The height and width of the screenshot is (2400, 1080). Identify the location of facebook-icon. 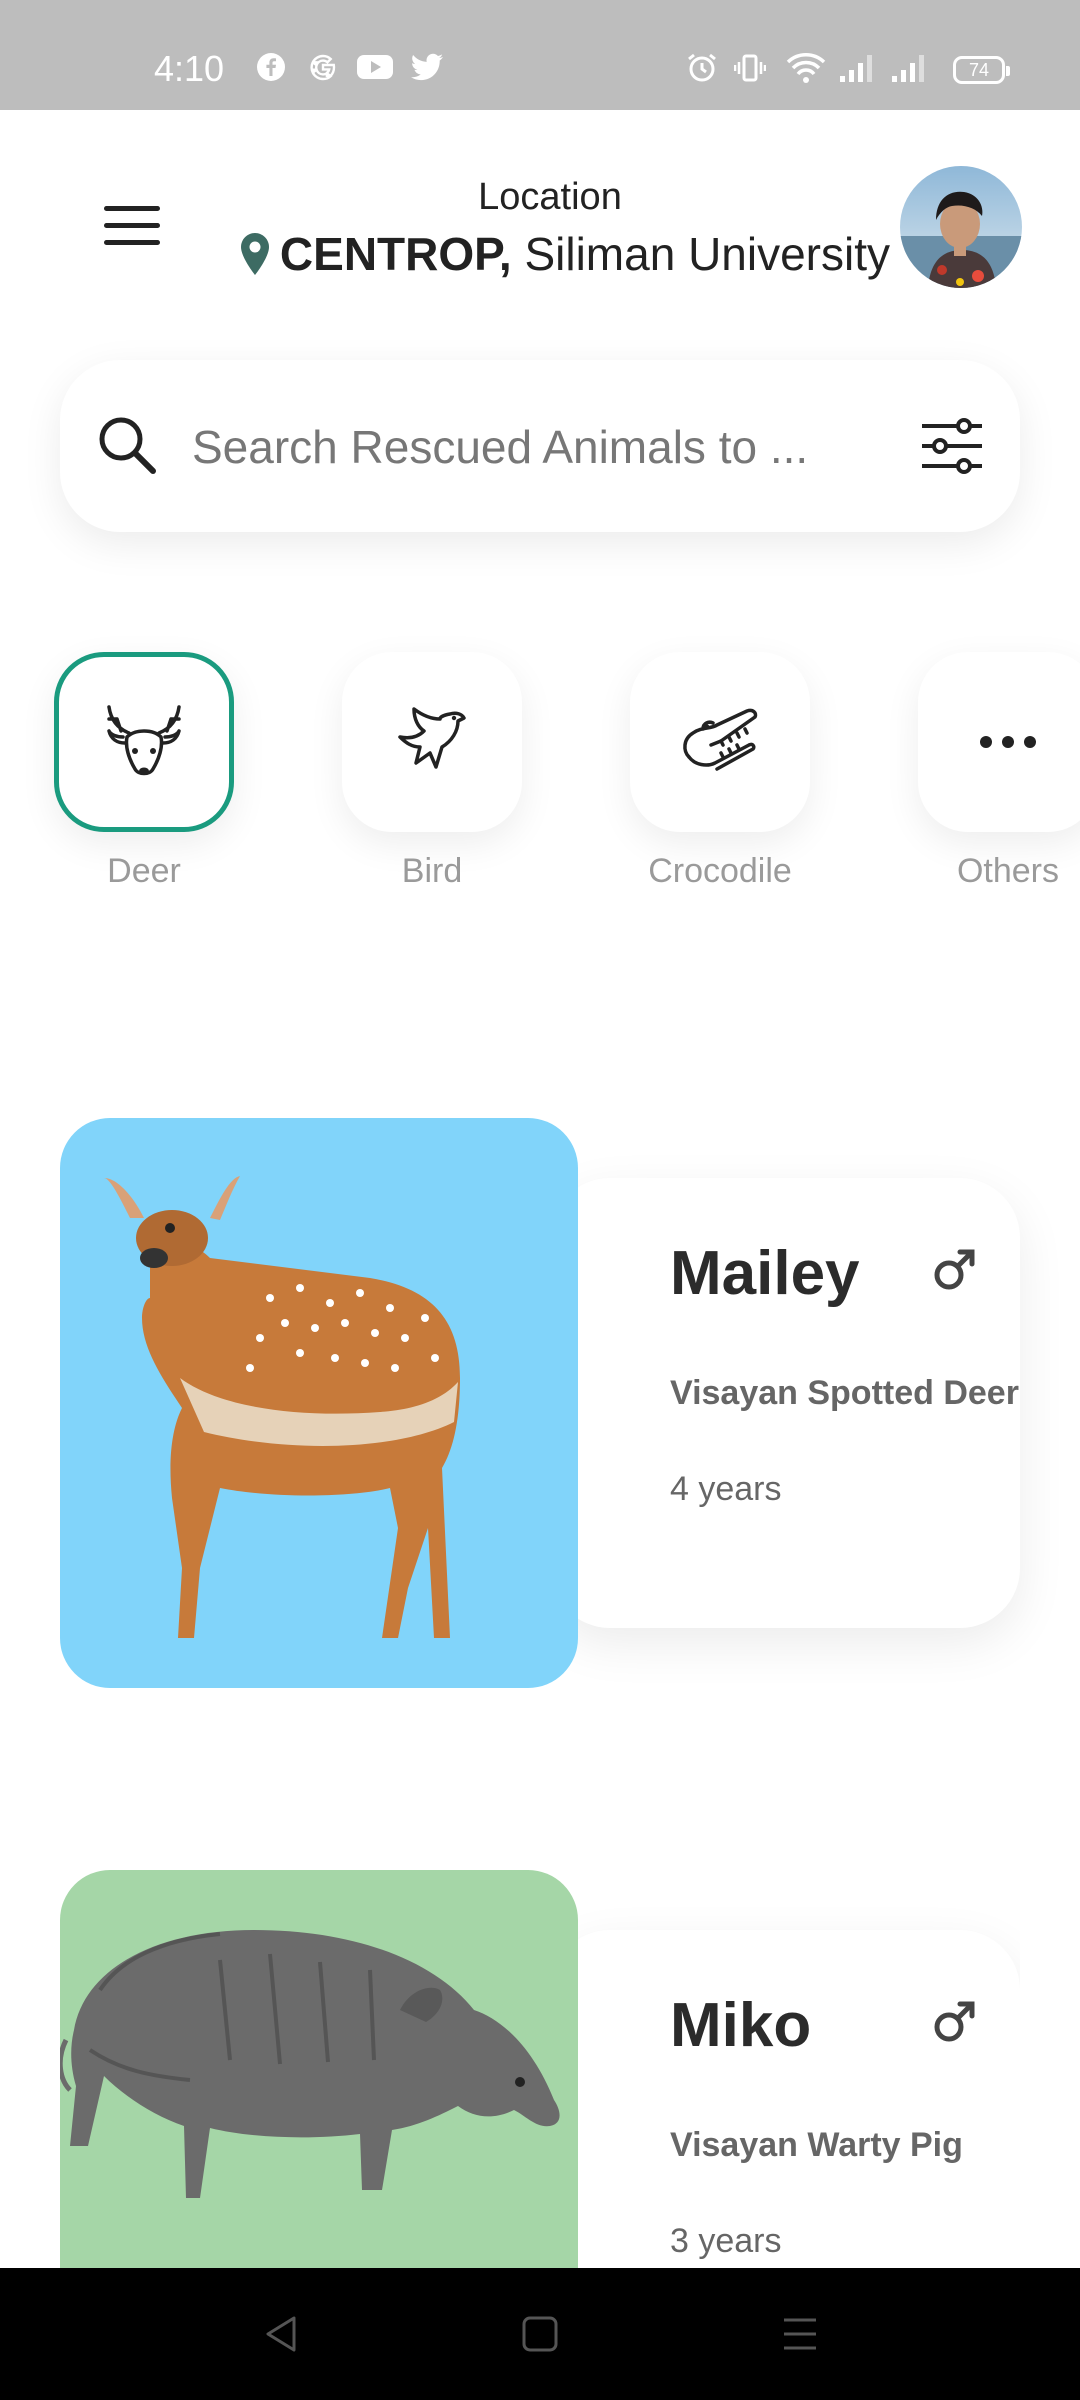
(271, 67).